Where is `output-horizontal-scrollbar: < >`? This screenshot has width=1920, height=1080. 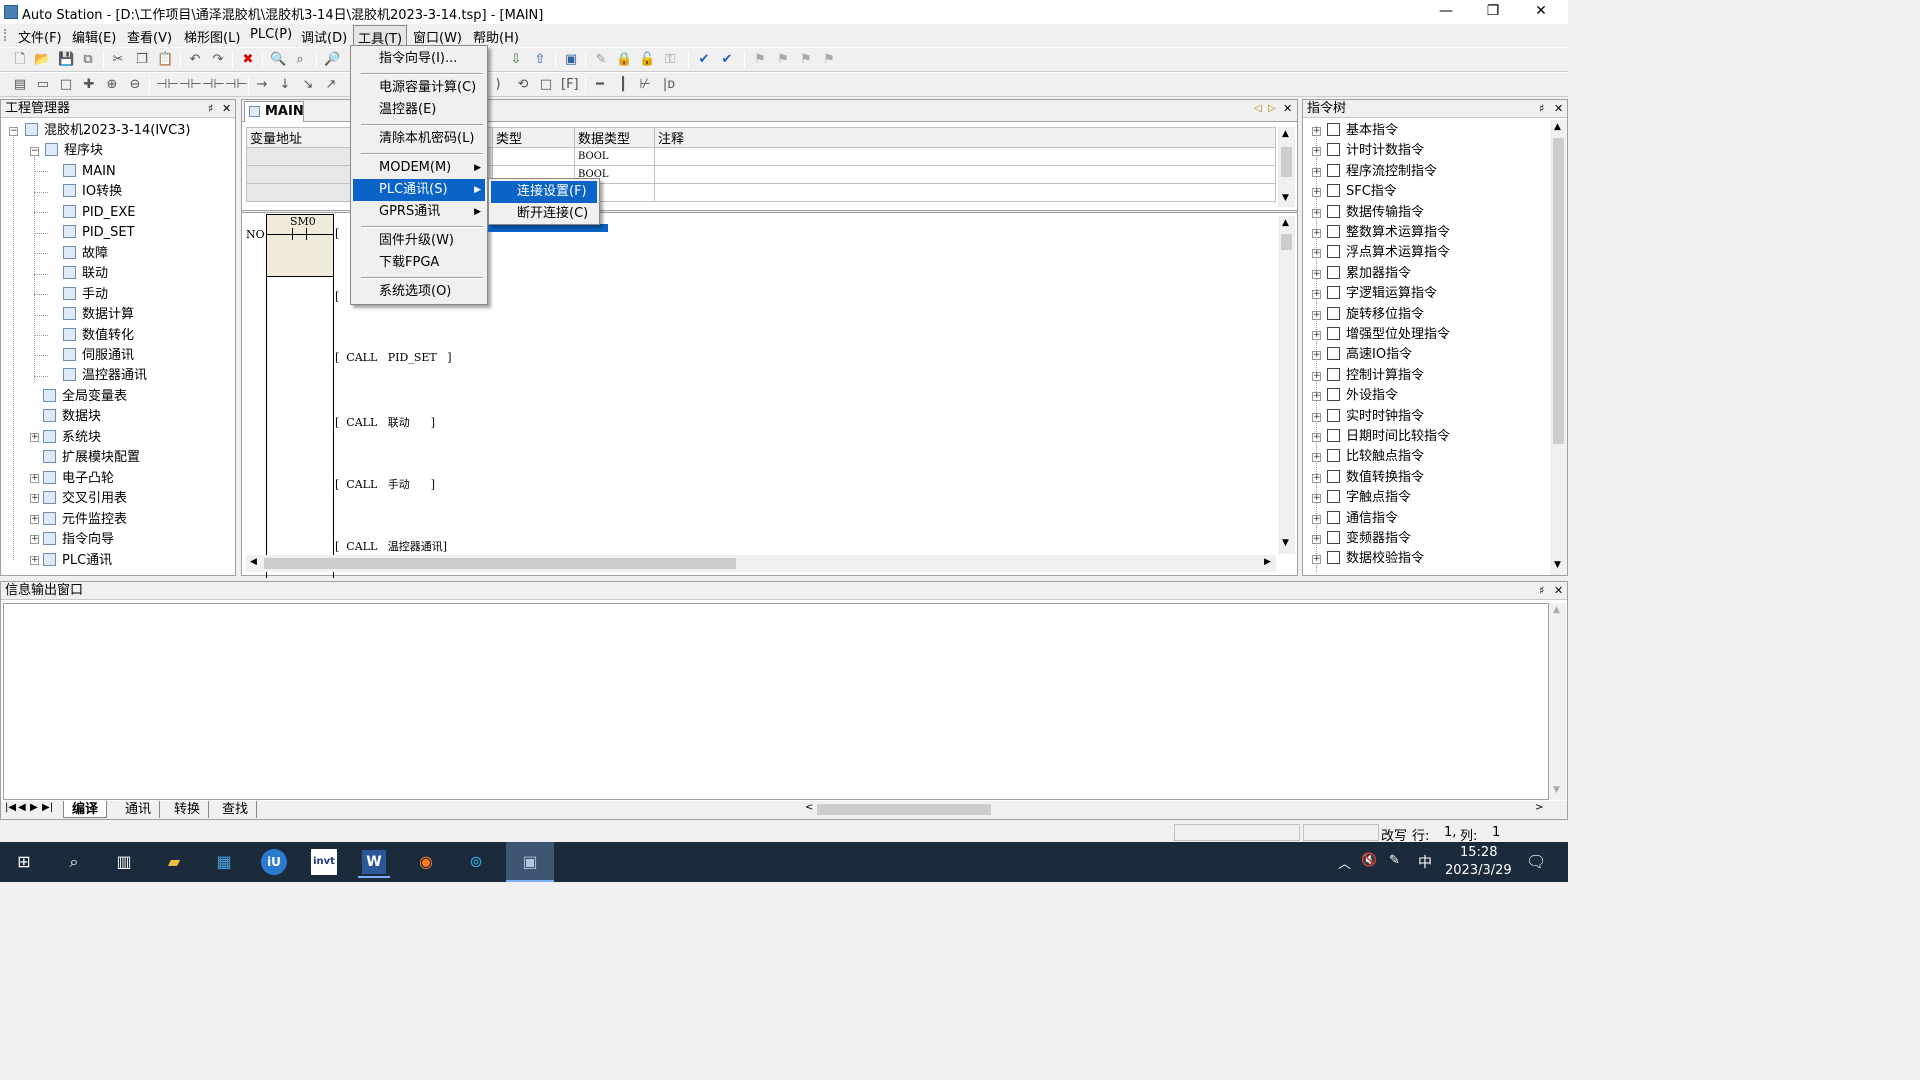
output-horizontal-scrollbar: < > is located at coordinates (1175, 809).